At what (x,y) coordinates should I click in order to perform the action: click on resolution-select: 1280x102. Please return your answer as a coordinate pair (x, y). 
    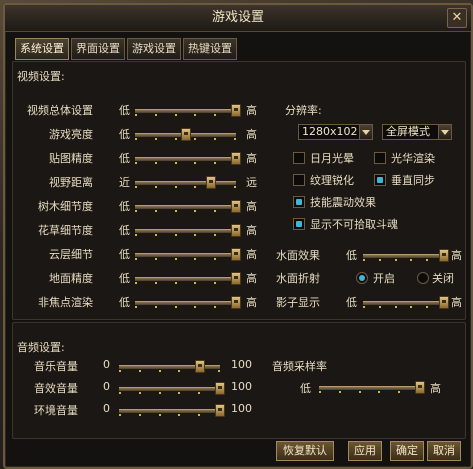
    Looking at the image, I should click on (335, 132).